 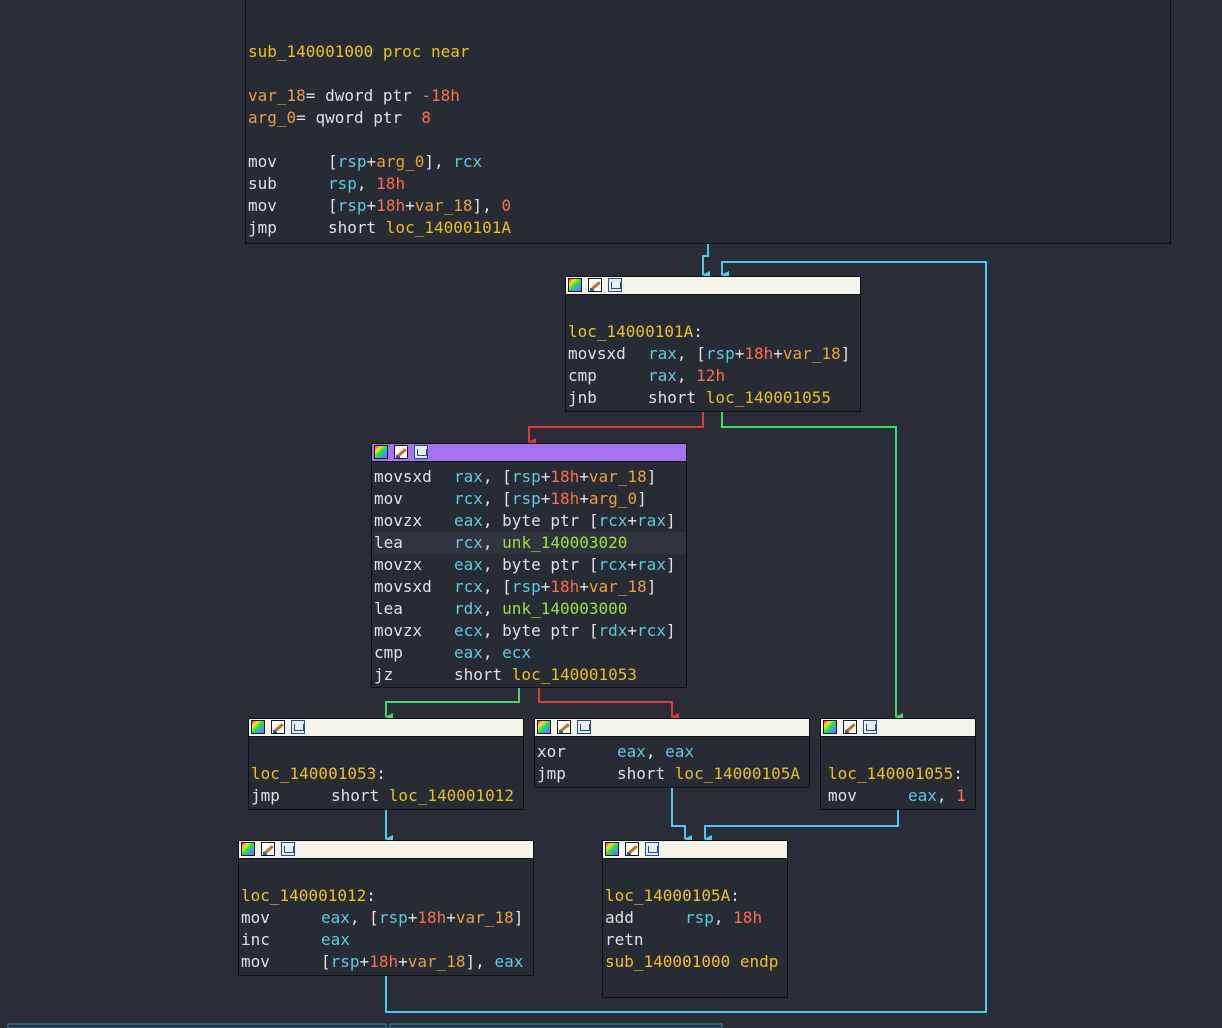 What do you see at coordinates (709, 118) in the screenshot?
I see `arg-decl: arg_0= qword ptr 8` at bounding box center [709, 118].